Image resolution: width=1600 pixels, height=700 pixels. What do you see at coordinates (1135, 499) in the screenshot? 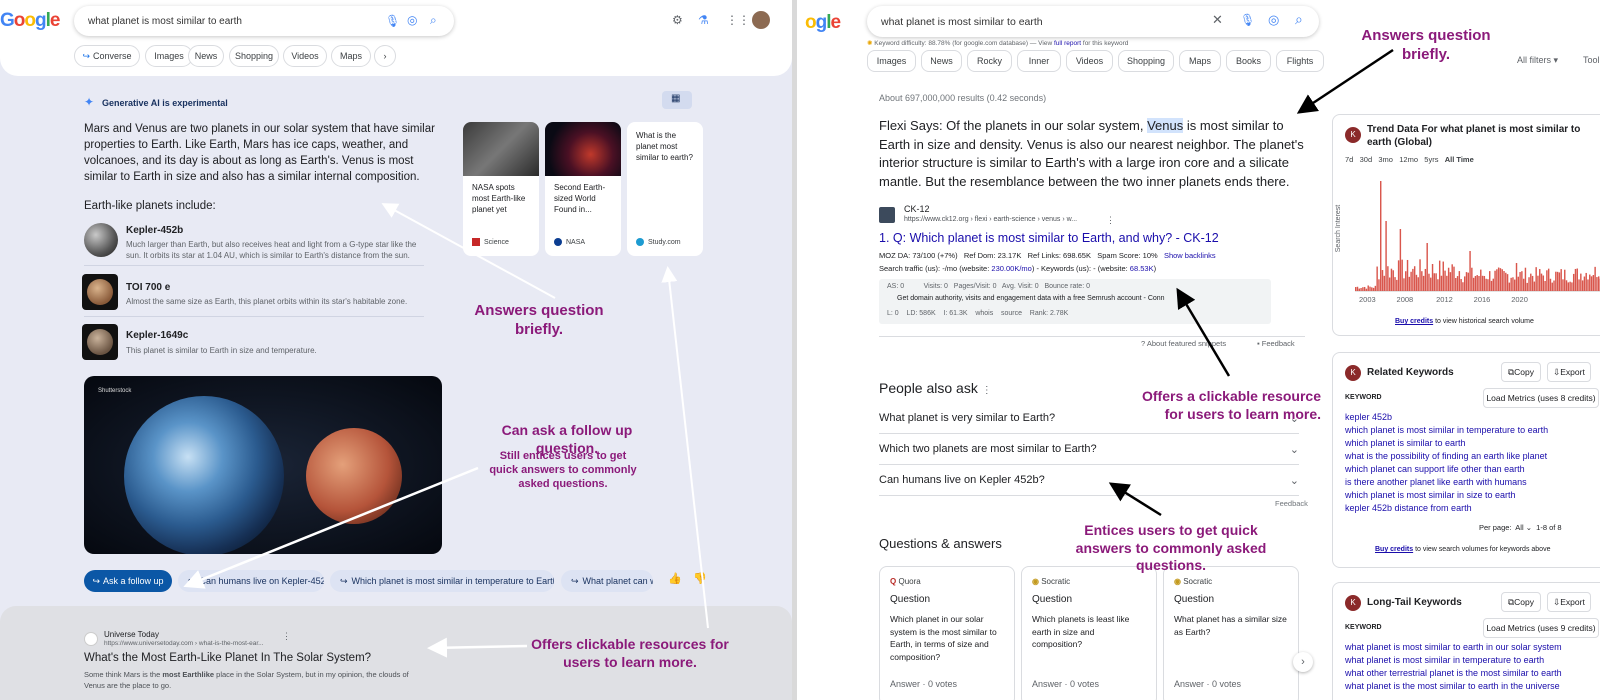
I see `arrow-to-paa` at bounding box center [1135, 499].